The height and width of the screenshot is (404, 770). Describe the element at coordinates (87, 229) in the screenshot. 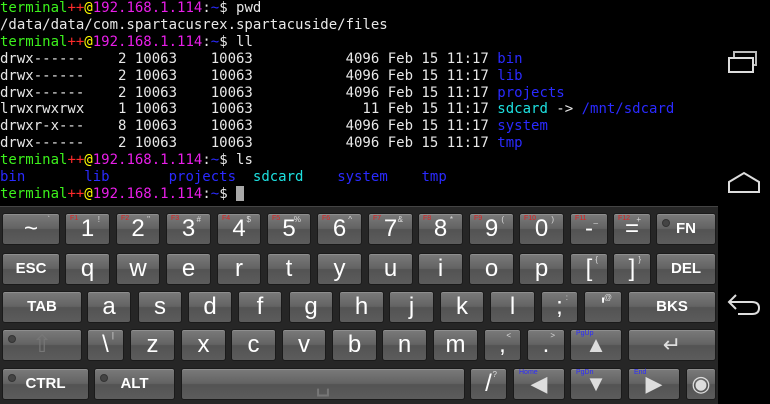

I see `key-1: 1 F1!` at that location.